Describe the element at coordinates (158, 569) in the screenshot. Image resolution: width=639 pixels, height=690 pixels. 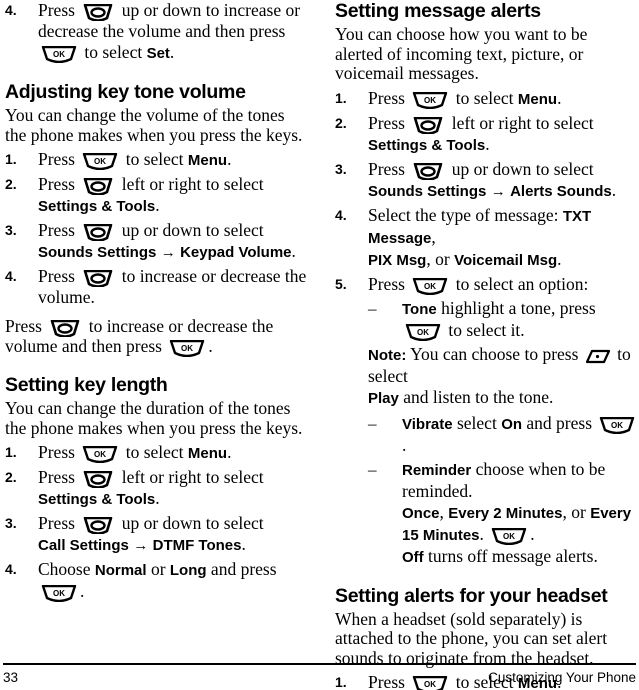
I see `step-text: or` at that location.